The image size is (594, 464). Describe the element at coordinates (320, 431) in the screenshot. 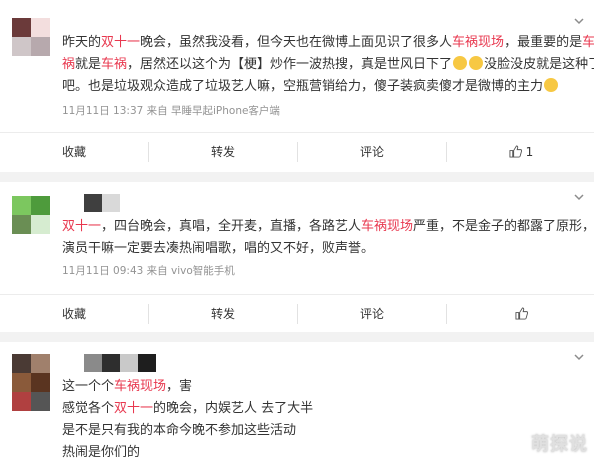

I see `comment-line: 是不是只有我的本命今晚不参加这些活动` at that location.